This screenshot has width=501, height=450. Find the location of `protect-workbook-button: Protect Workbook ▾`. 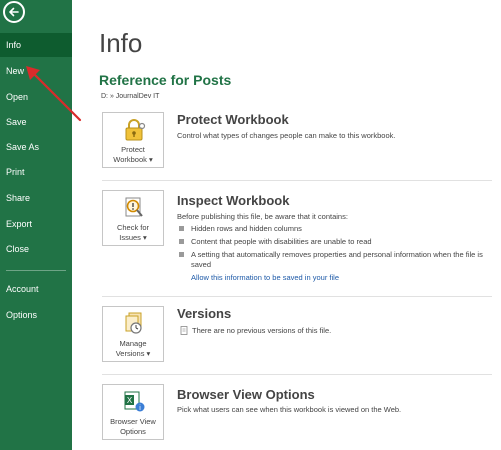

protect-workbook-button: Protect Workbook ▾ is located at coordinates (133, 140).